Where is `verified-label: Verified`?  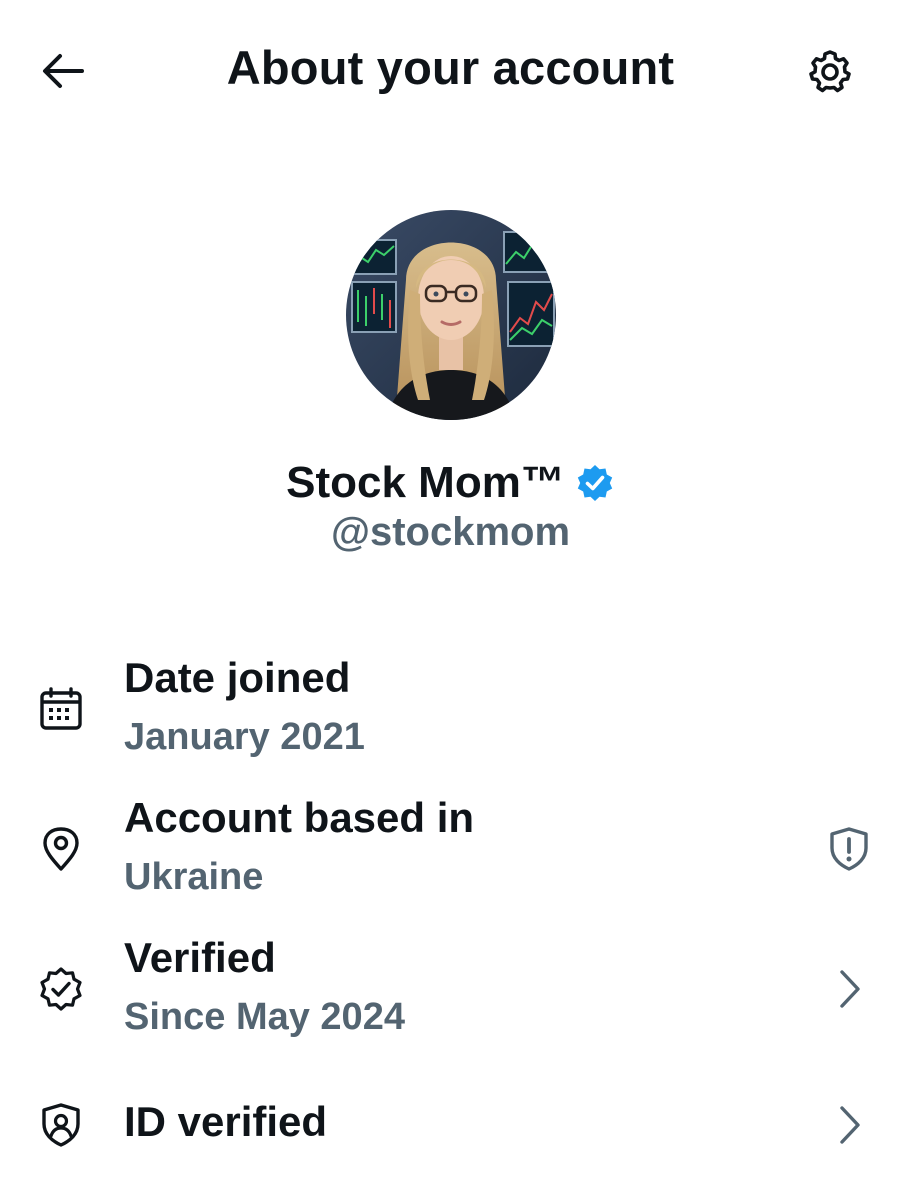
verified-label: Verified is located at coordinates (200, 957).